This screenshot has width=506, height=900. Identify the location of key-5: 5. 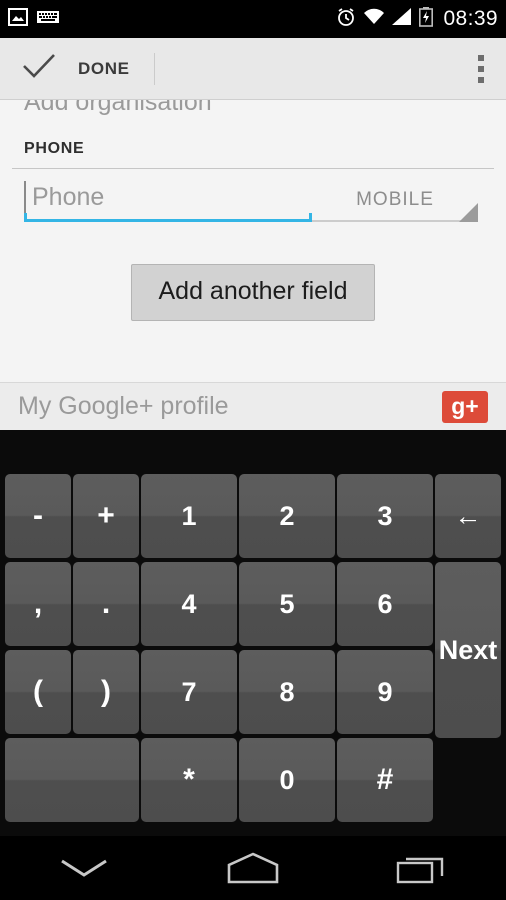
(287, 604).